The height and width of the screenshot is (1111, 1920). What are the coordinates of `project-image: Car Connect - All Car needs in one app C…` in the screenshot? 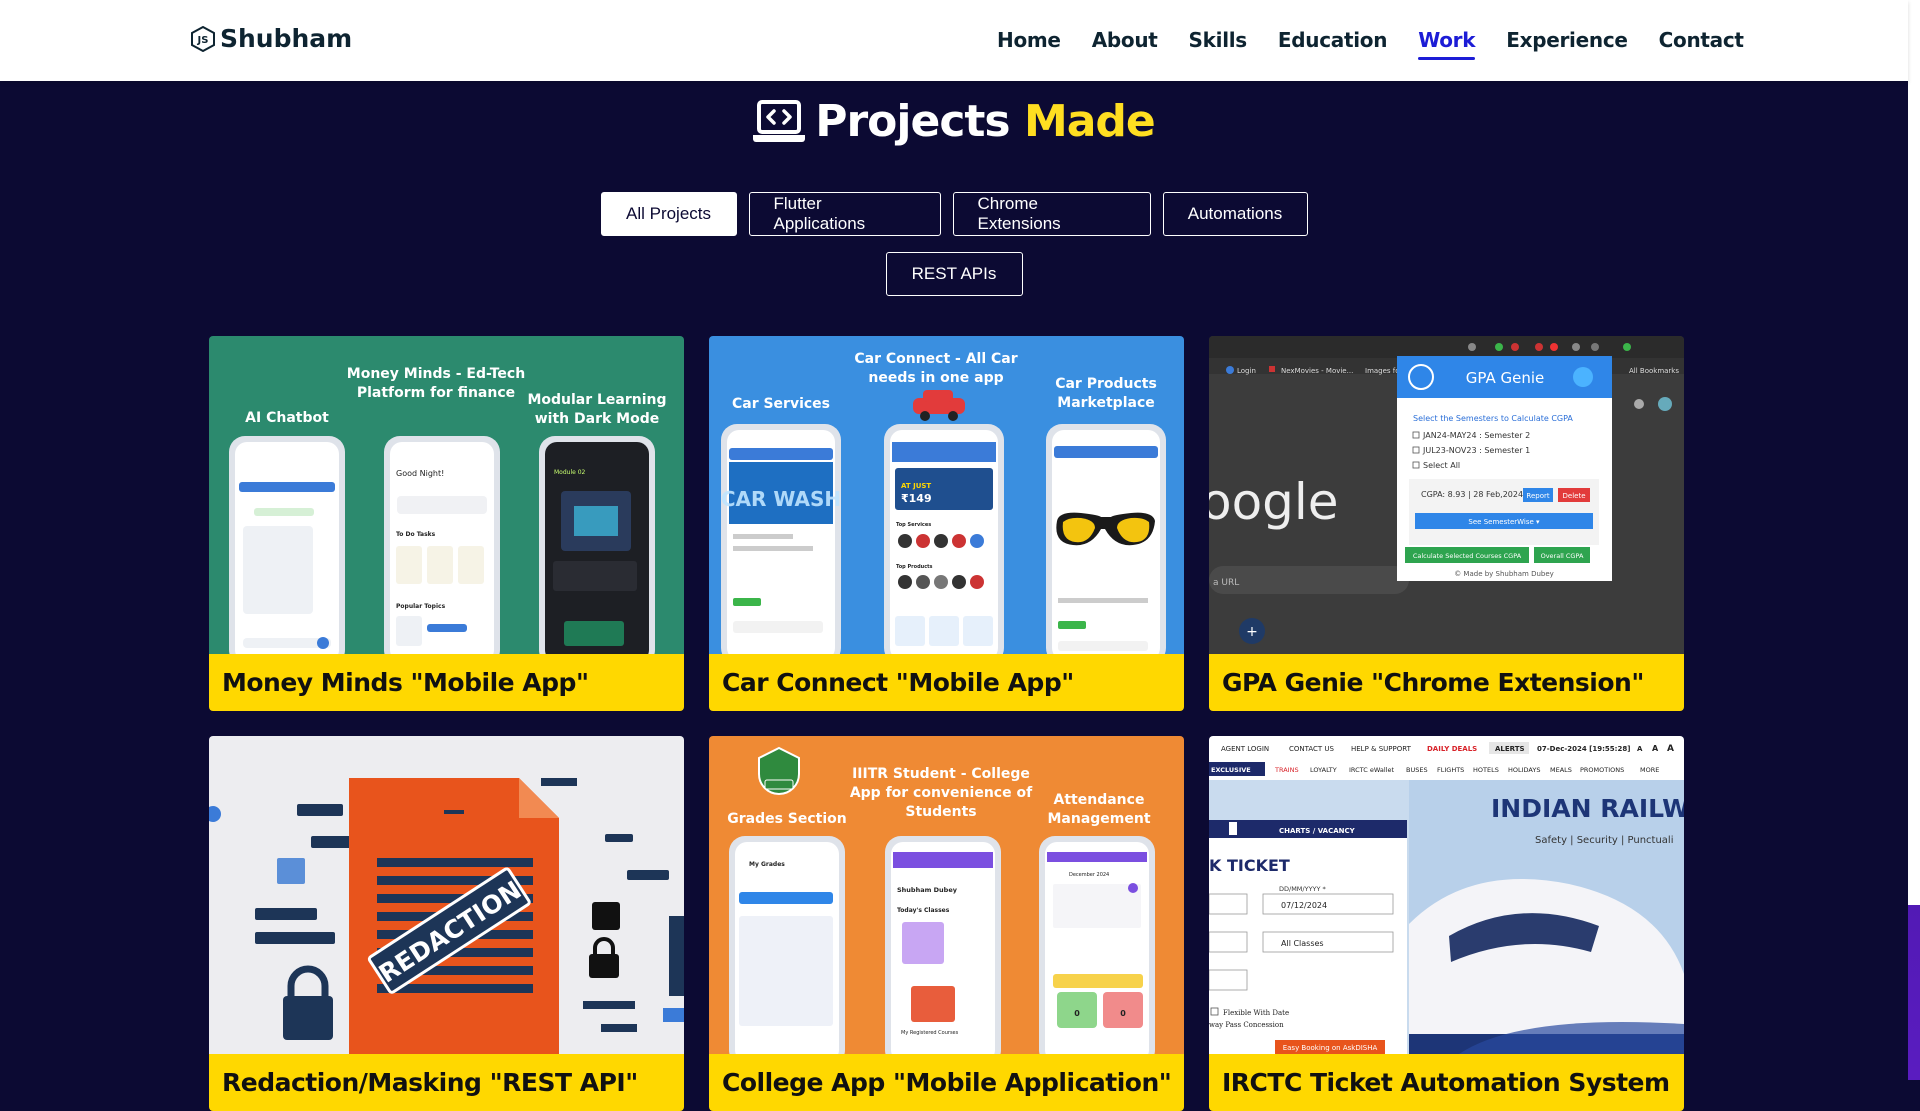 It's located at (946, 495).